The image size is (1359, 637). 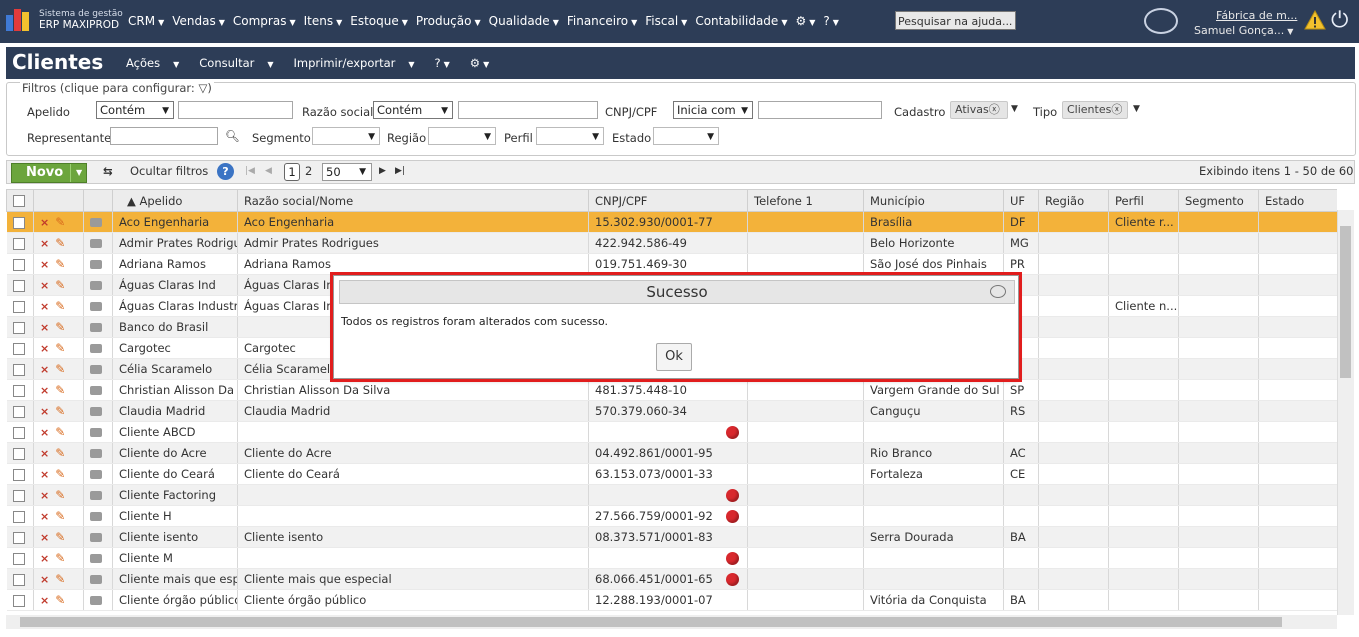 I want to click on menu-financeiro: Financeiro ▼, so click(x=602, y=21).